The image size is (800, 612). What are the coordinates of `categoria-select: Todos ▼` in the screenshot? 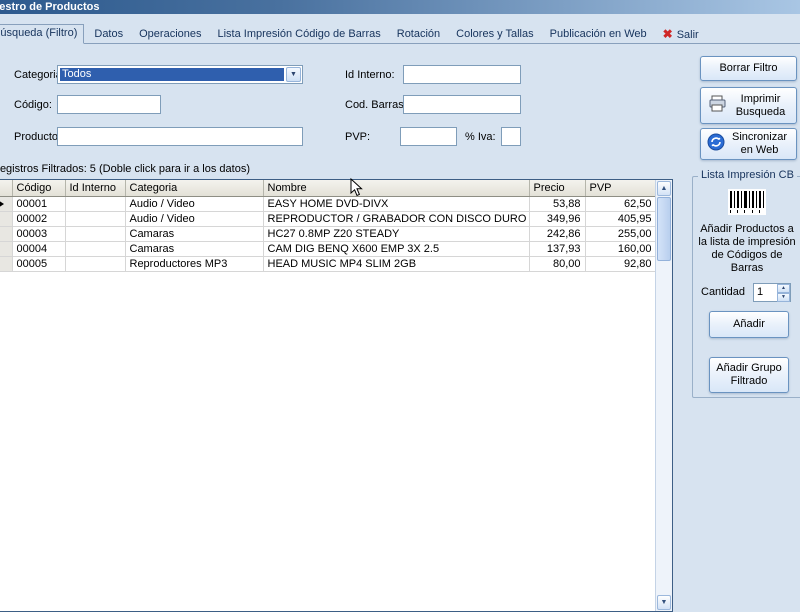 It's located at (180, 74).